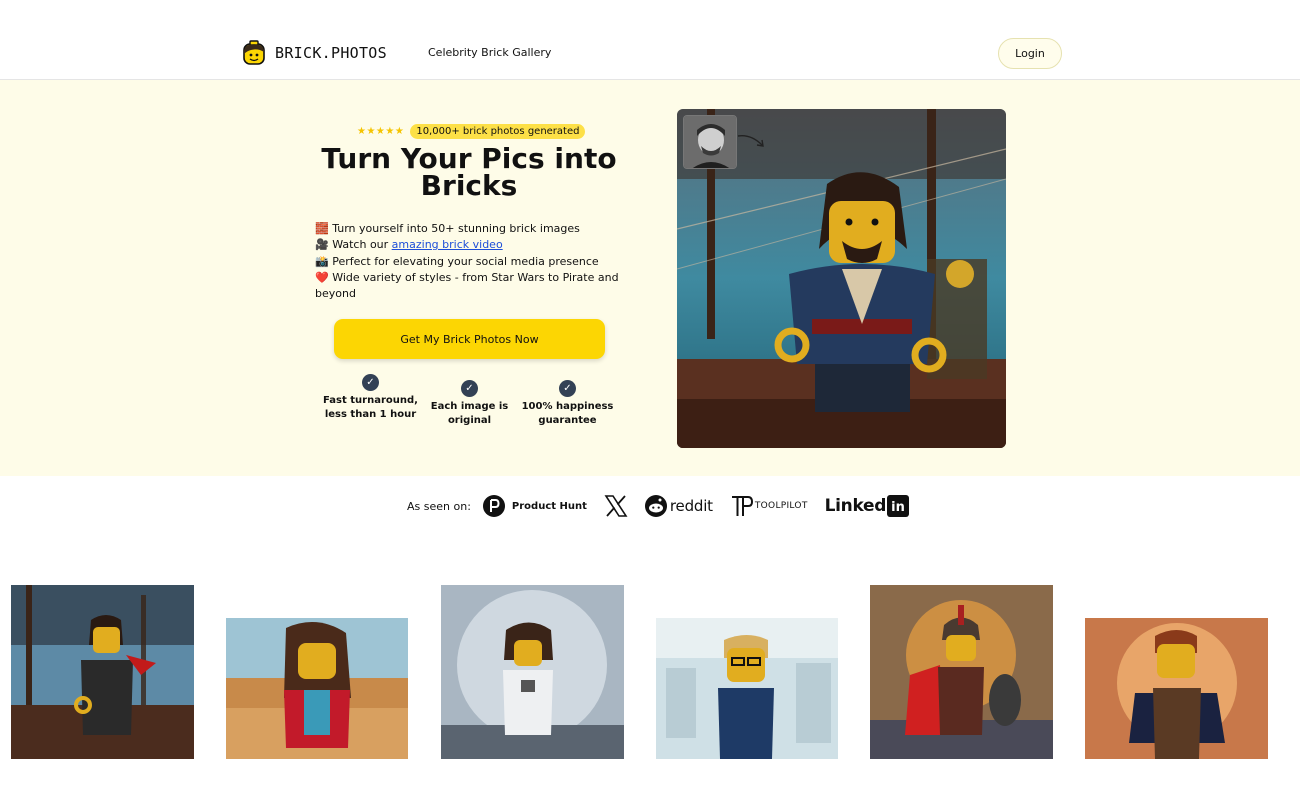 This screenshot has height=788, width=1300. I want to click on rating-row: ★★★★★ 10,000+ brick photos generated, so click(471, 131).